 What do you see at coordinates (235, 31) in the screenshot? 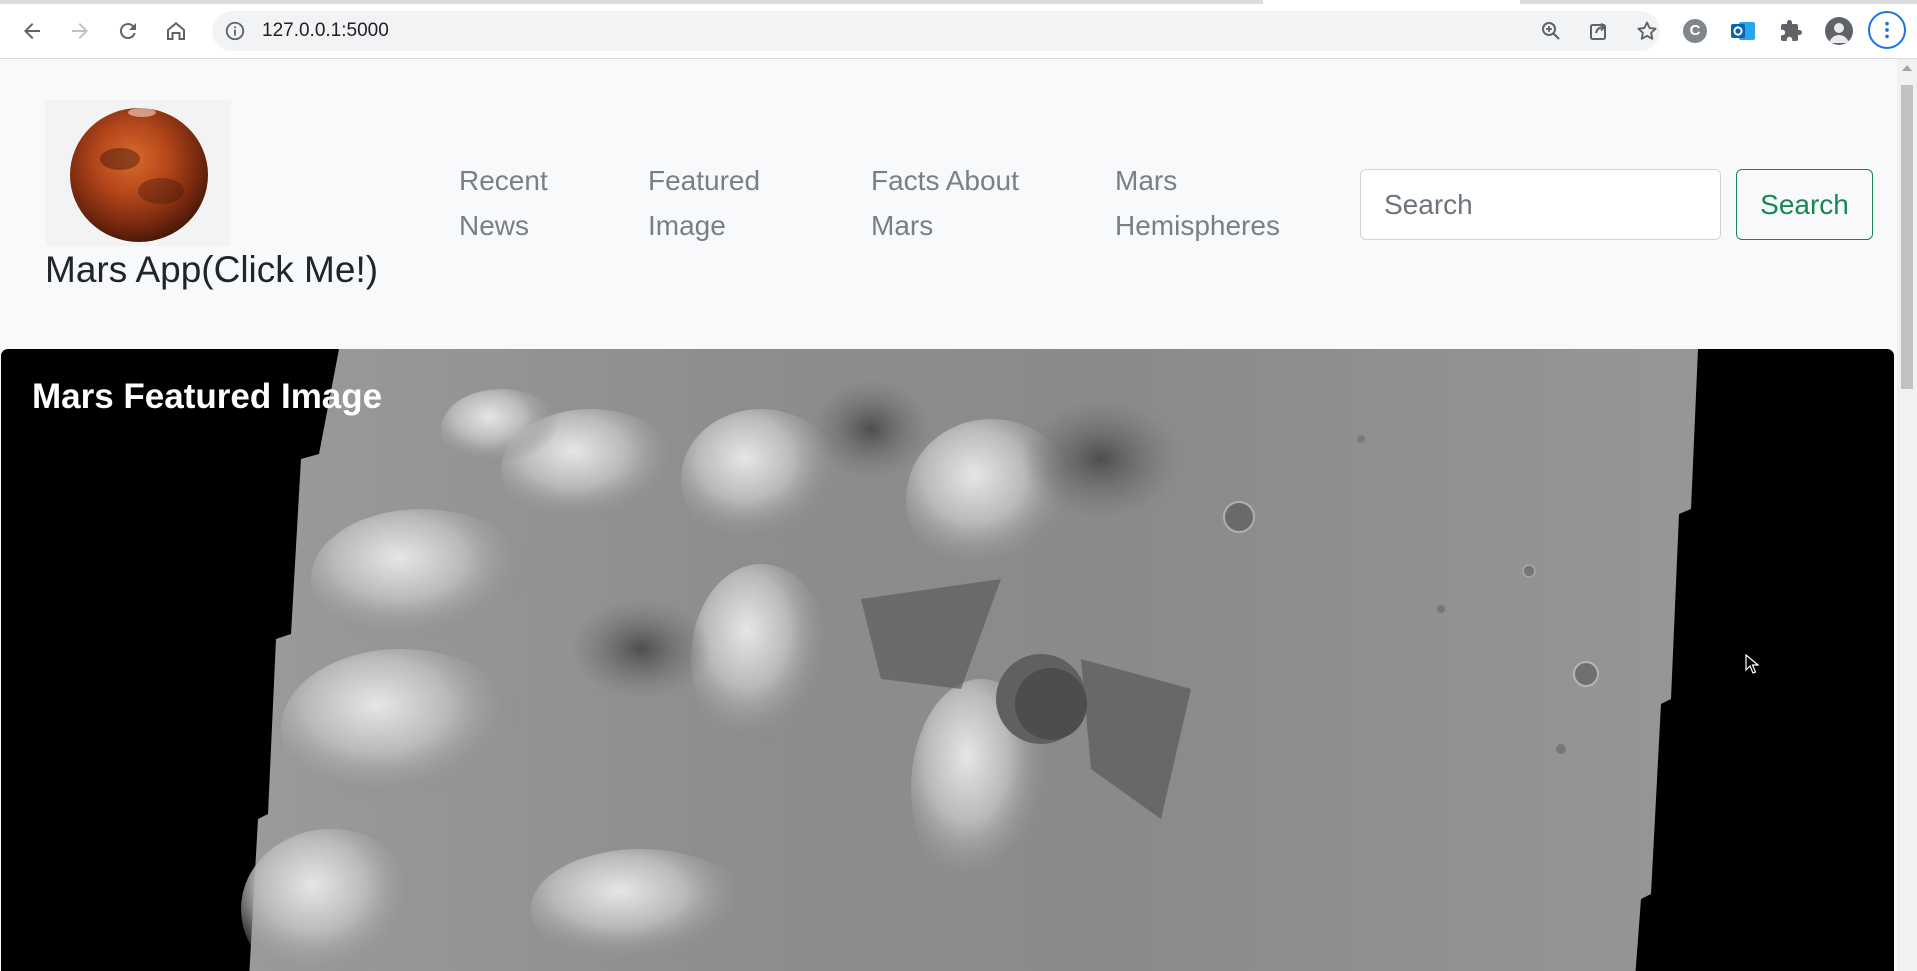
I see `site-info-icon` at bounding box center [235, 31].